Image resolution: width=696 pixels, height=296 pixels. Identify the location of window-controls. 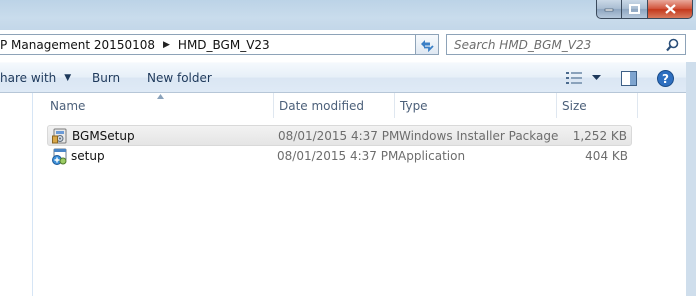
(644, 9).